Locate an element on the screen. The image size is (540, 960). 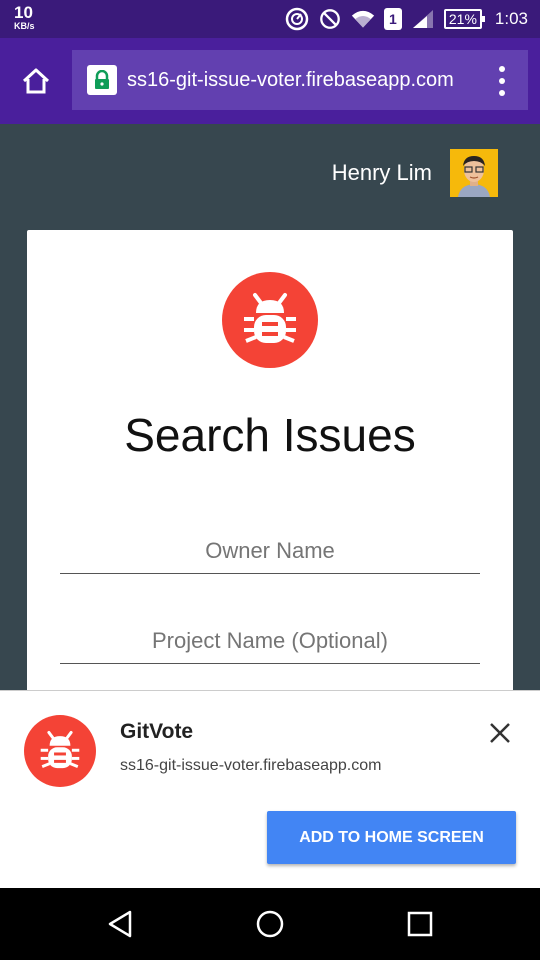
owner-name-input is located at coordinates (270, 551).